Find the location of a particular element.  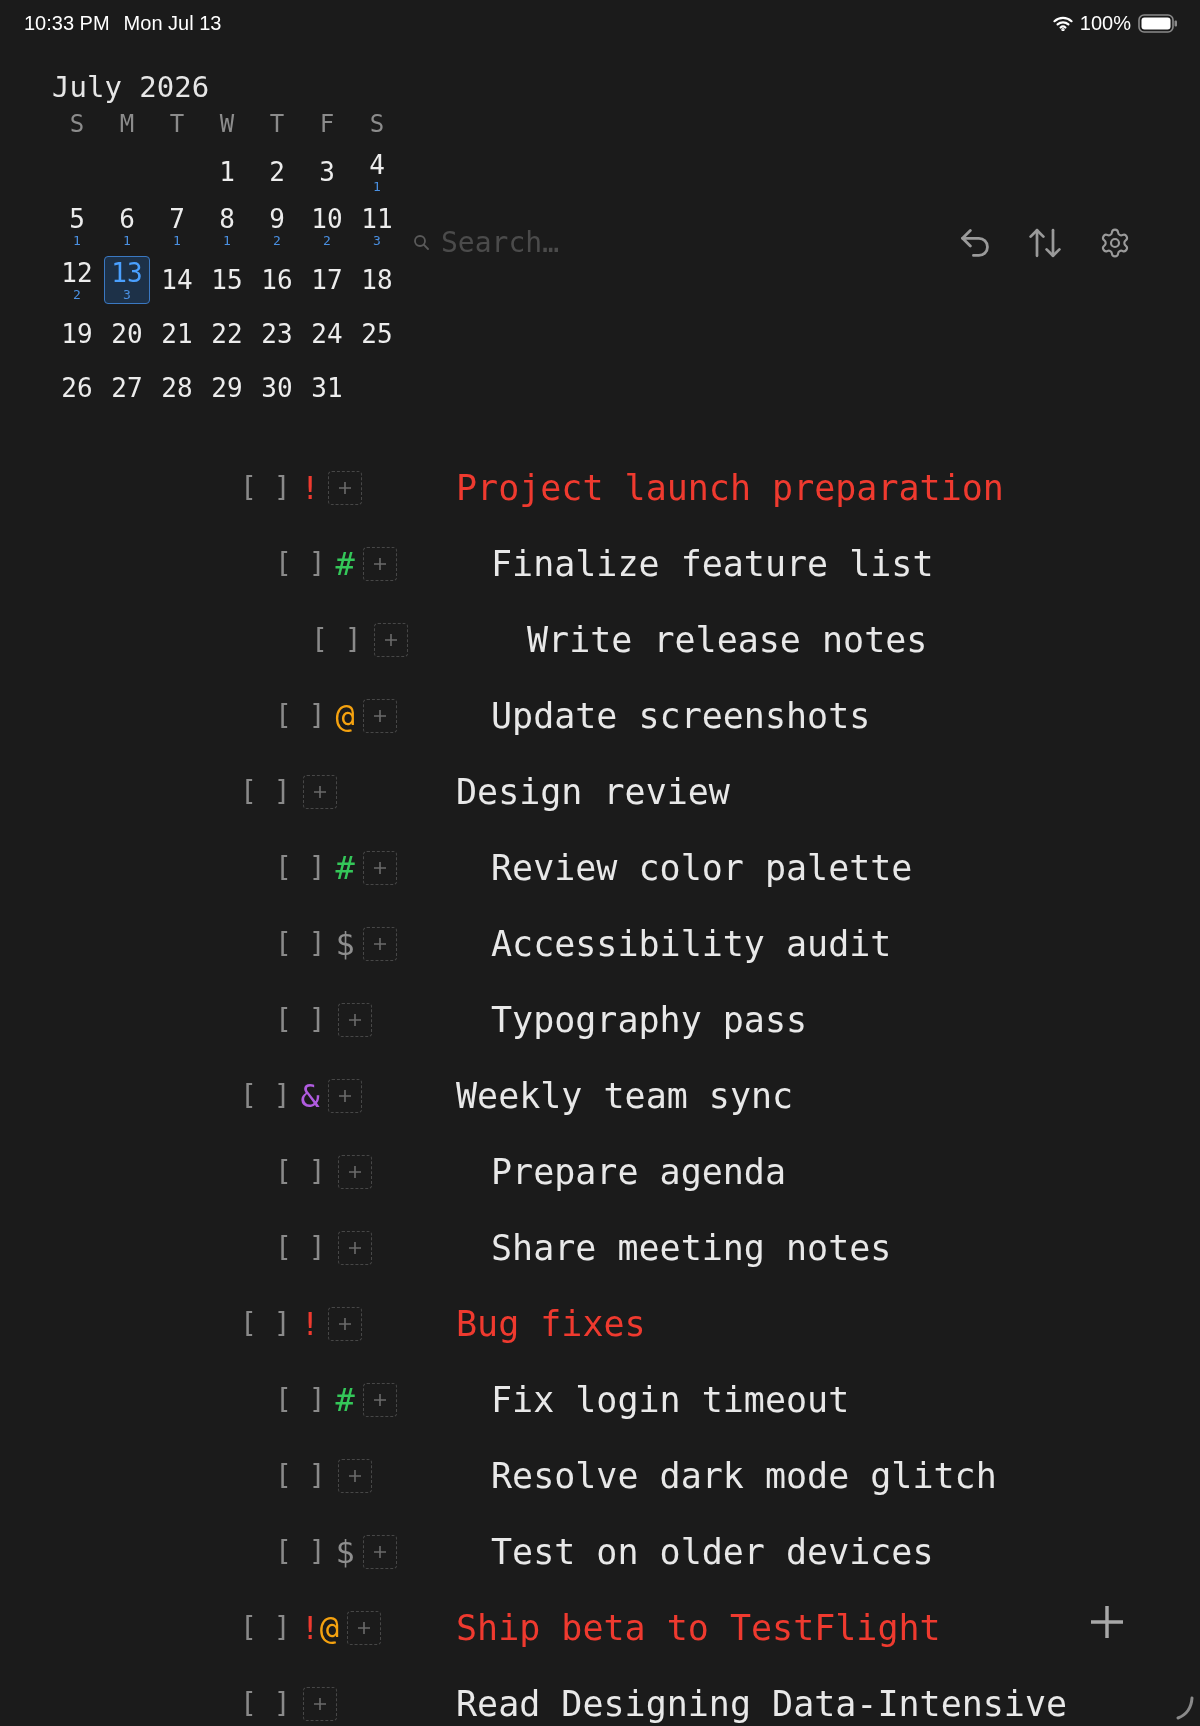

task-title: Bug fixes is located at coordinates (551, 1324).